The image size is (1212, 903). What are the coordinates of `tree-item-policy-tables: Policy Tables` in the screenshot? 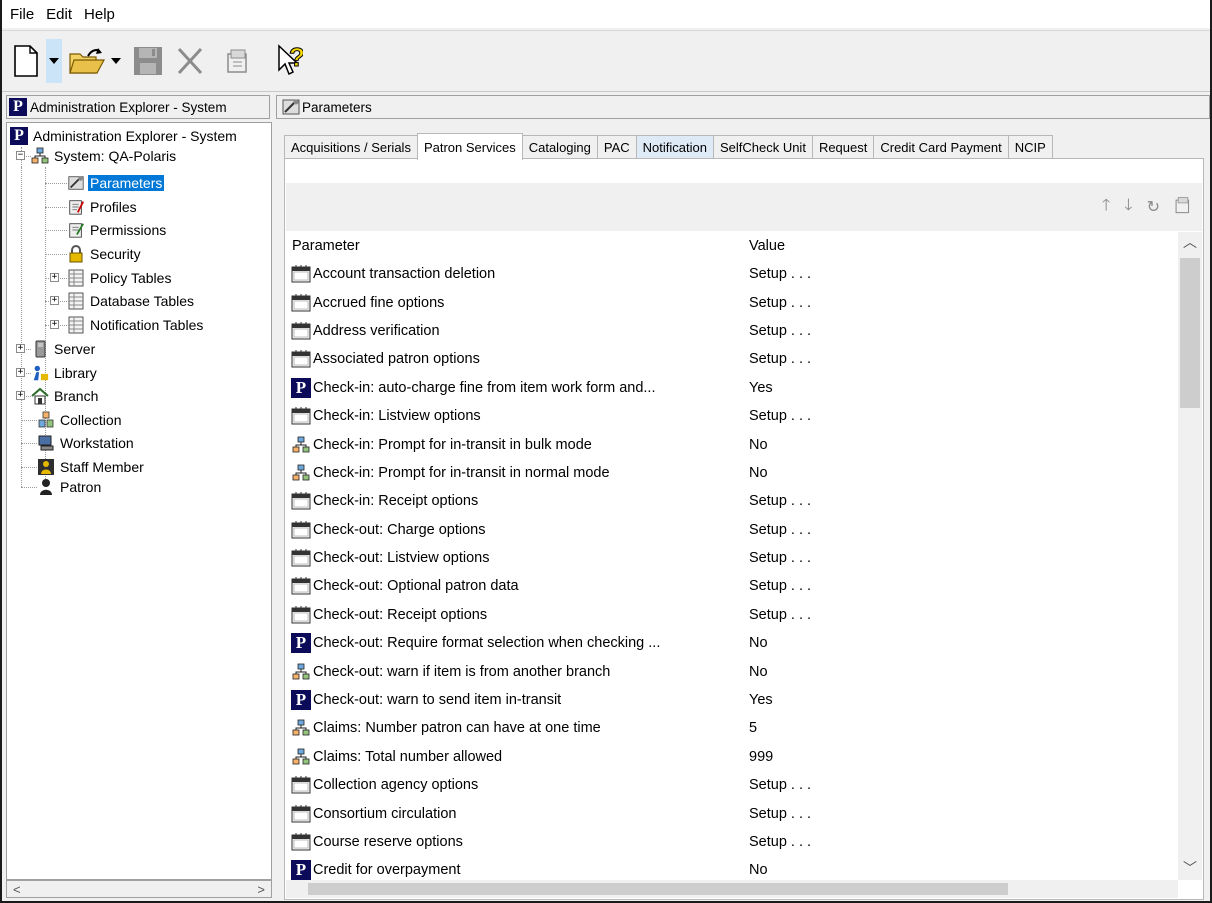 It's located at (120, 278).